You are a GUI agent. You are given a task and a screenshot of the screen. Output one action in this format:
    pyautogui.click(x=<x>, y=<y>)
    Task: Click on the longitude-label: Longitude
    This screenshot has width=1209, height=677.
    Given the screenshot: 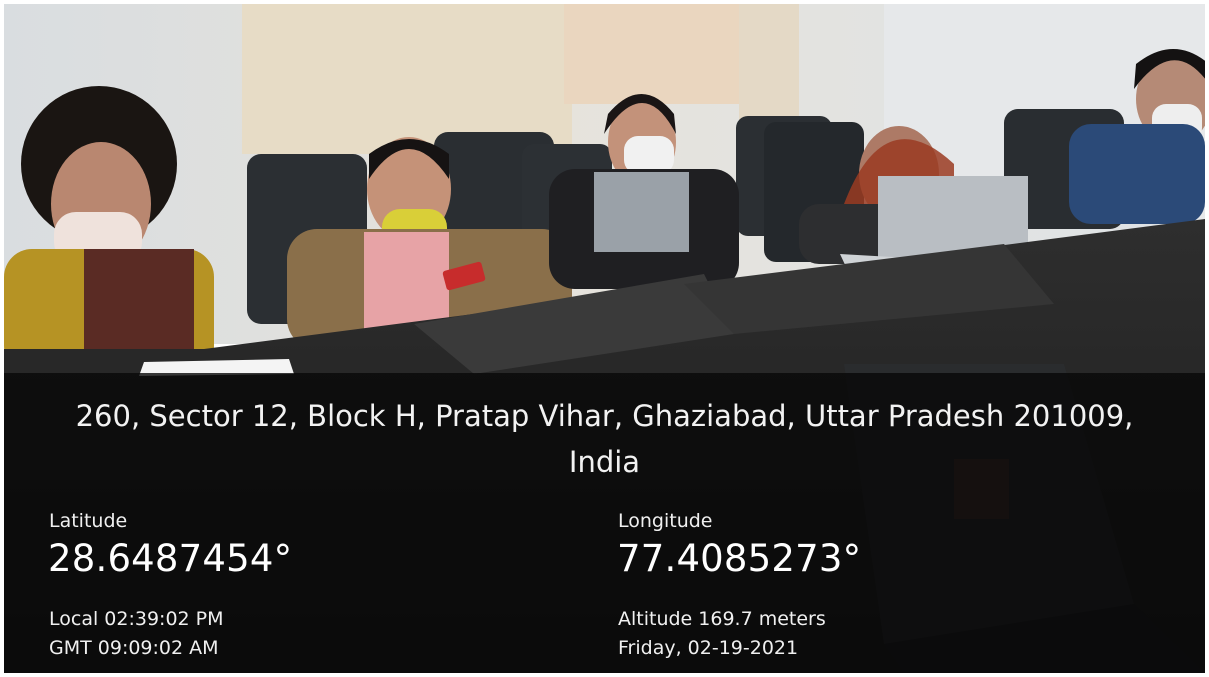 What is the action you would take?
    pyautogui.click(x=665, y=521)
    